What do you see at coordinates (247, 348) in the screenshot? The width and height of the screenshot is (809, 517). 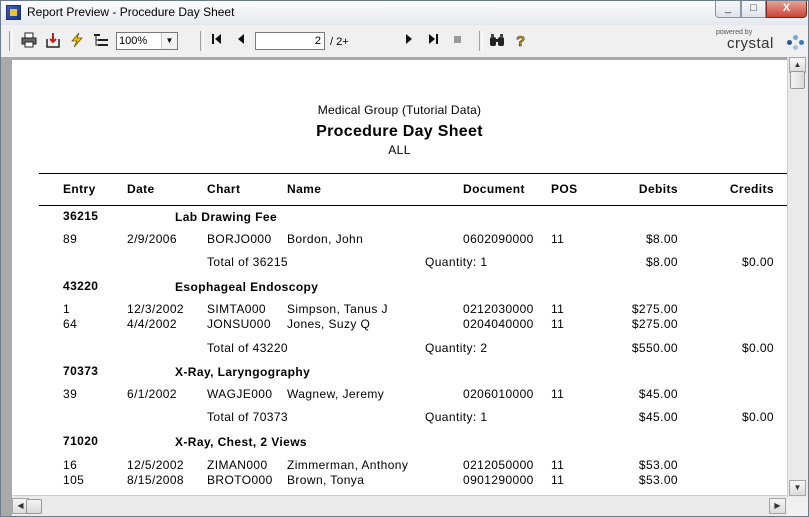 I see `group-total-label: Total of 43220` at bounding box center [247, 348].